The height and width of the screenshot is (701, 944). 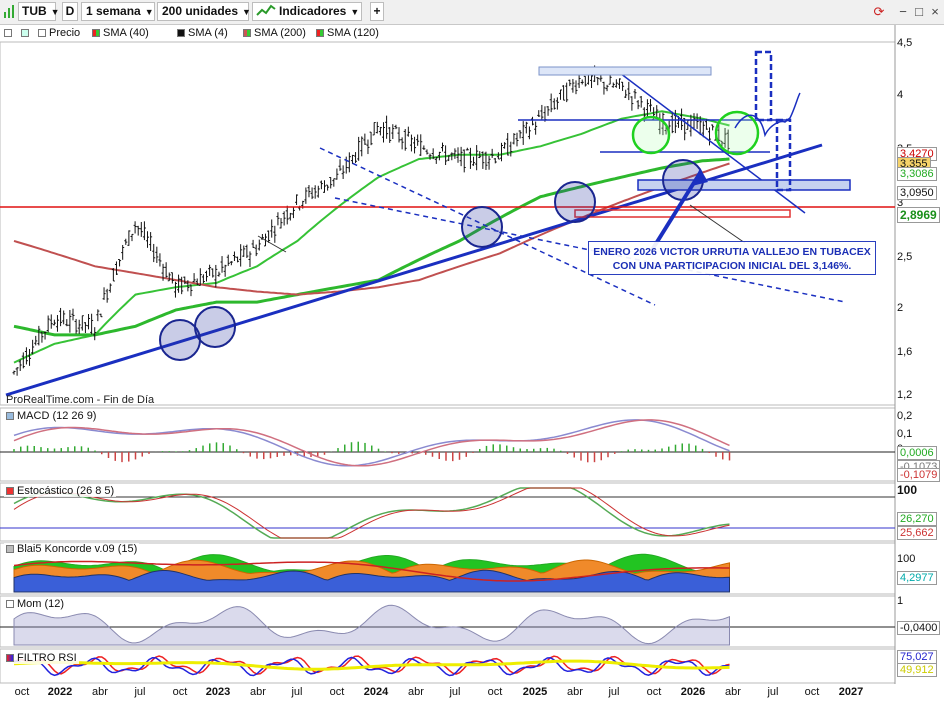 I want to click on price-axis-tick: 2,5, so click(x=905, y=257).